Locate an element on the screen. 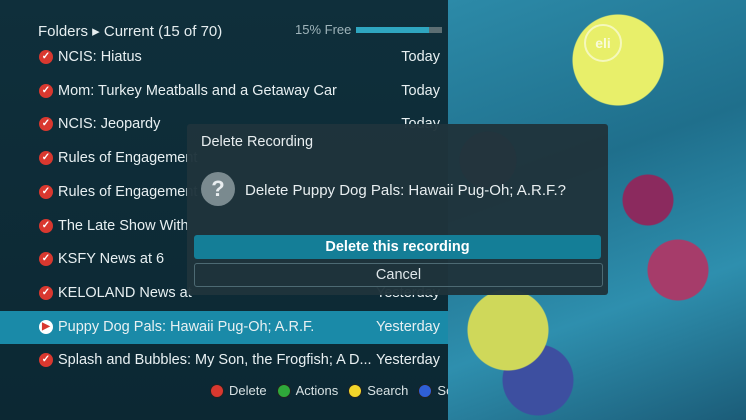  legend-search: Search is located at coordinates (378, 390).